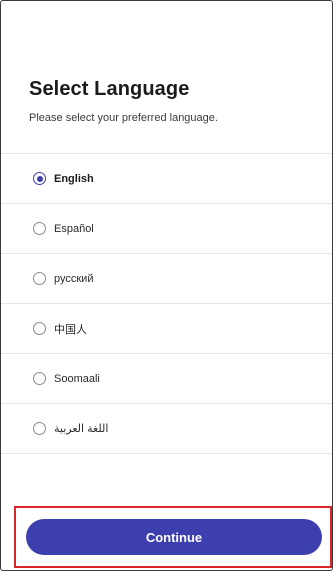  What do you see at coordinates (39, 178) in the screenshot?
I see `radio-button-selected-icon` at bounding box center [39, 178].